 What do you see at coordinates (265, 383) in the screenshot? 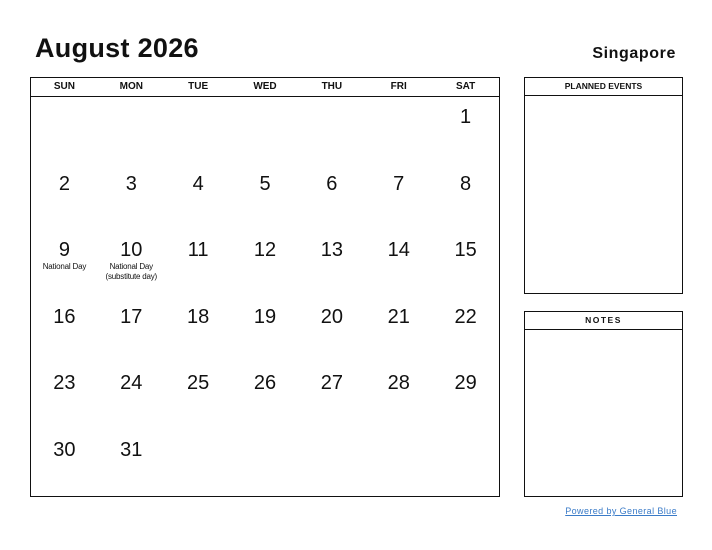
I see `day-number: 26` at bounding box center [265, 383].